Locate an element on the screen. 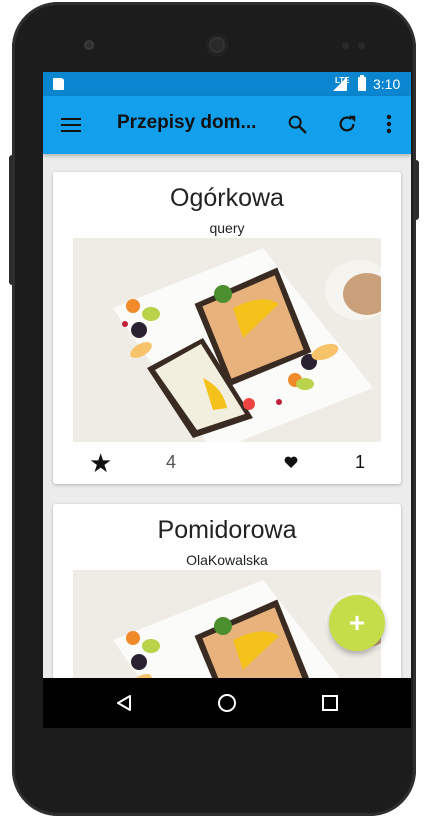  recents-button is located at coordinates (330, 703).